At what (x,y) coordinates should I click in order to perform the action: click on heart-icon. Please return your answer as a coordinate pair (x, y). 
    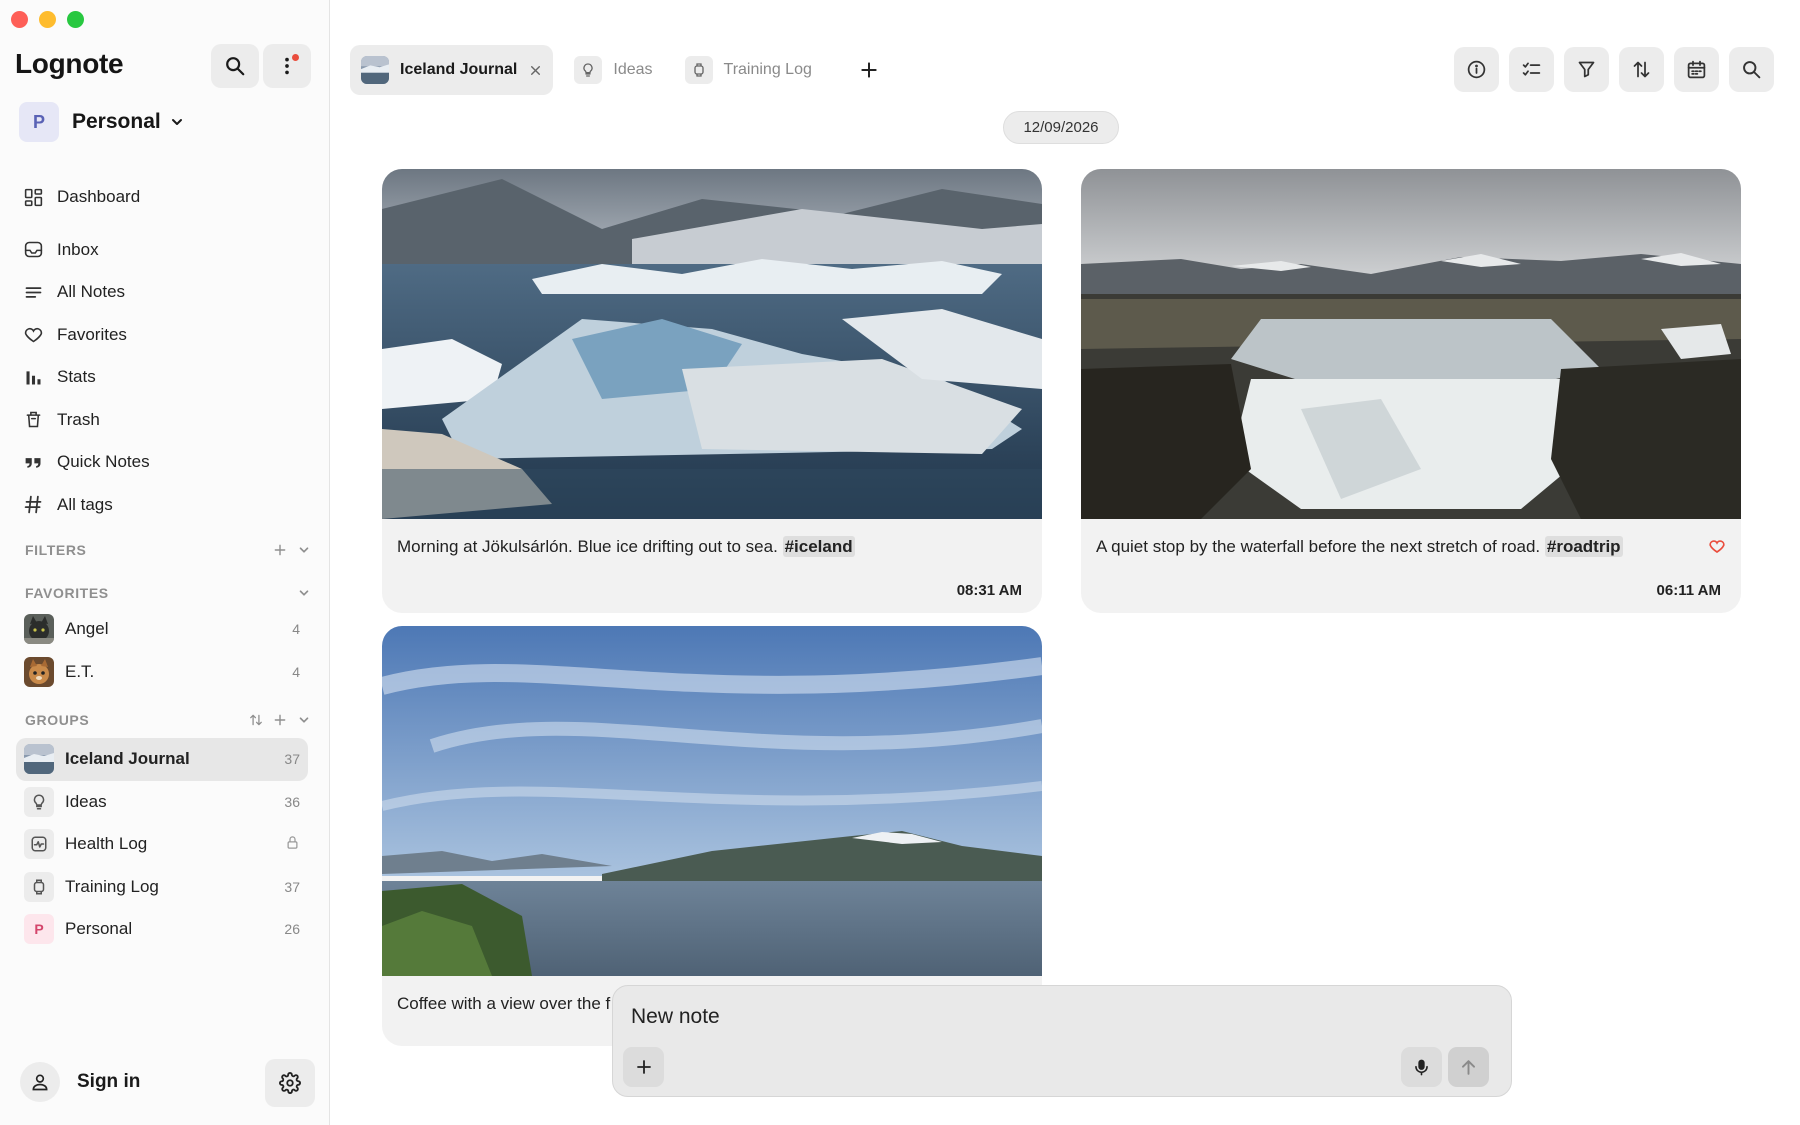
    Looking at the image, I should click on (33, 335).